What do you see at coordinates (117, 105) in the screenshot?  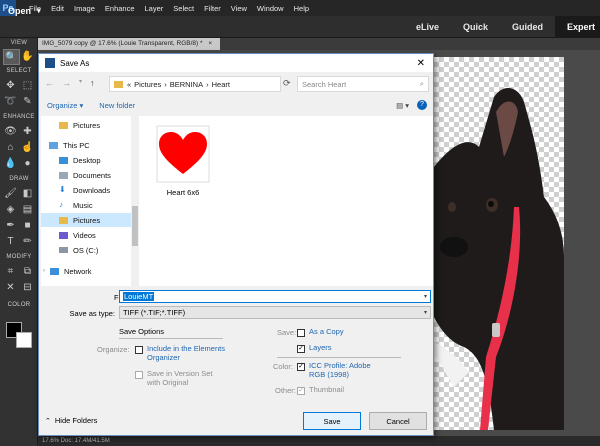 I see `new-folder-button: New folder` at bounding box center [117, 105].